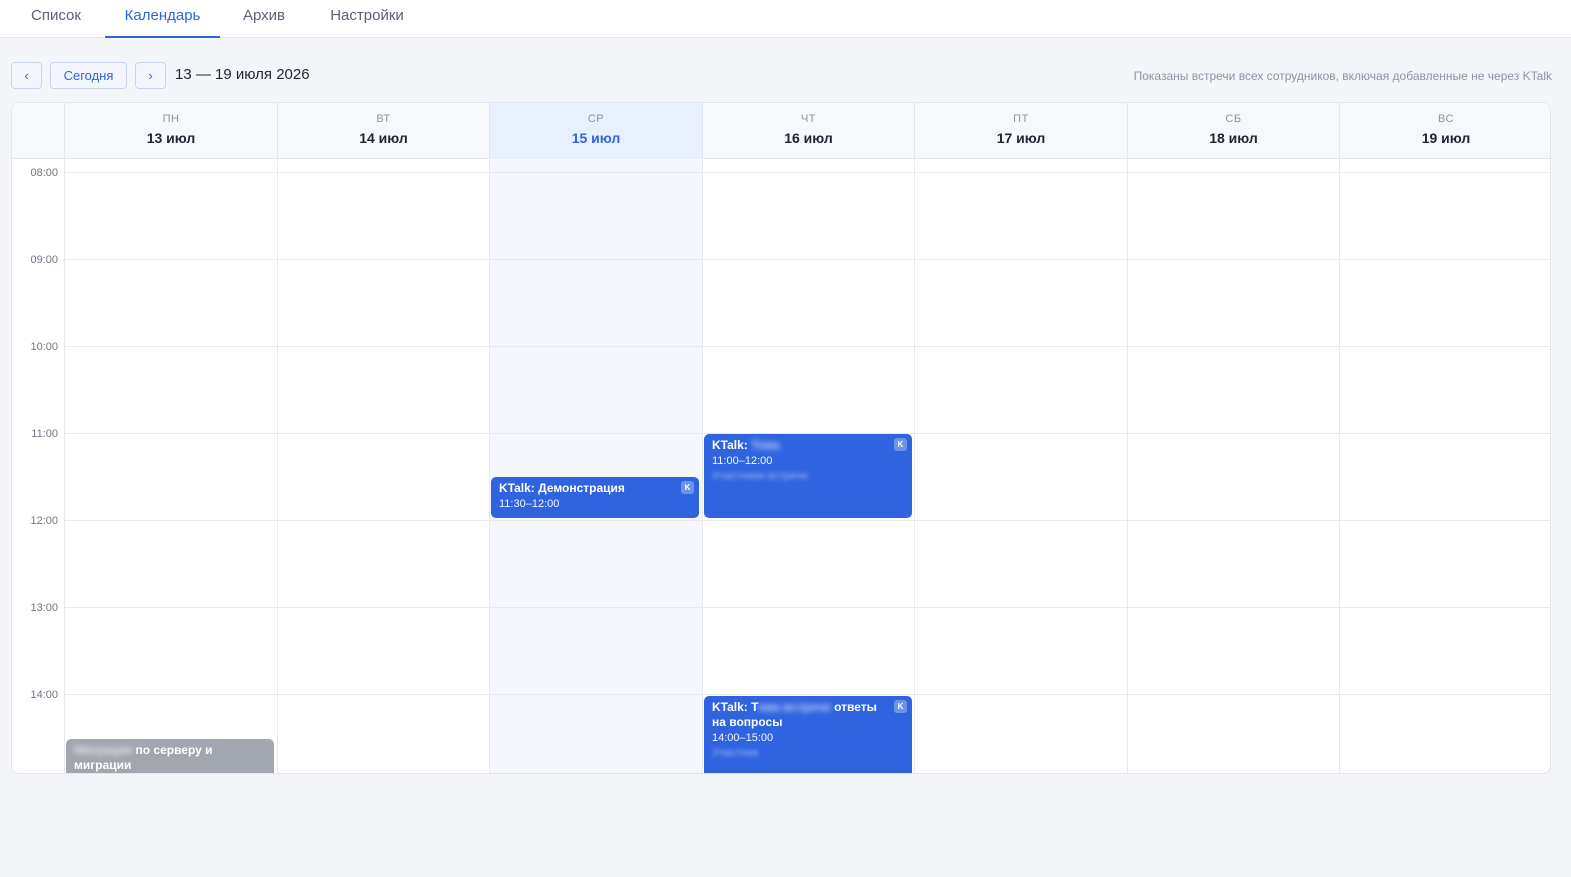  What do you see at coordinates (171, 138) in the screenshot?
I see `day-date: 13 июл` at bounding box center [171, 138].